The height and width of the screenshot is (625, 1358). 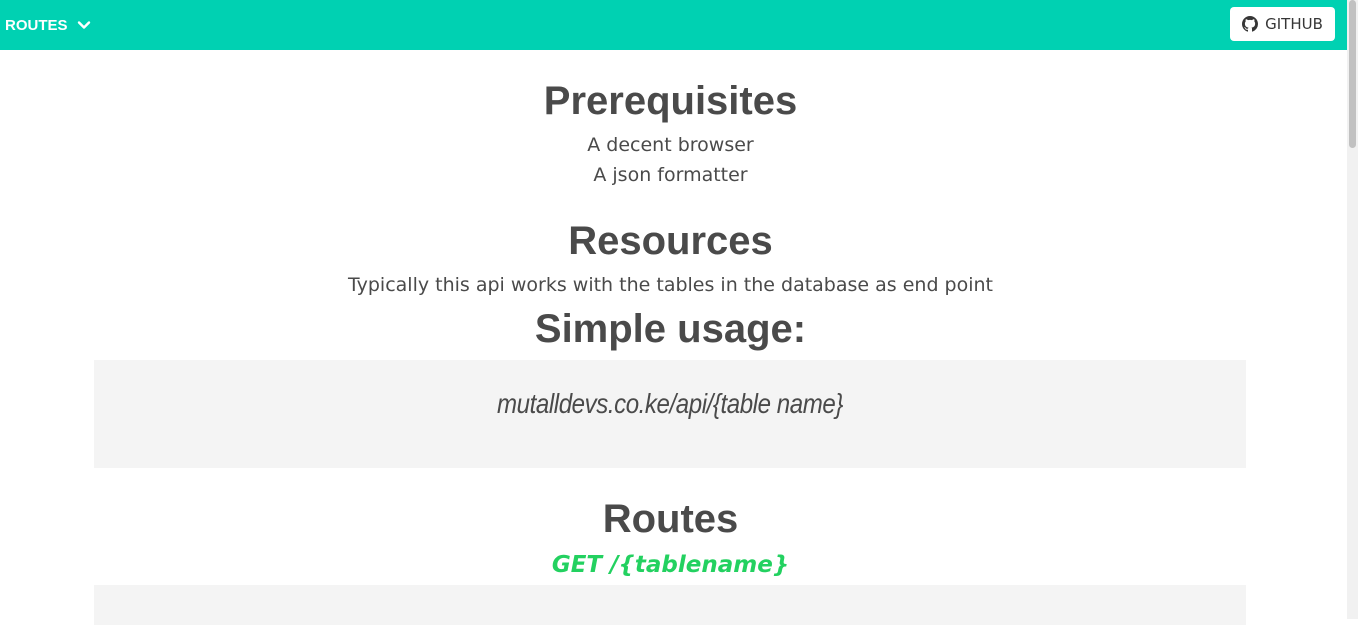 I want to click on github-icon, so click(x=1250, y=24).